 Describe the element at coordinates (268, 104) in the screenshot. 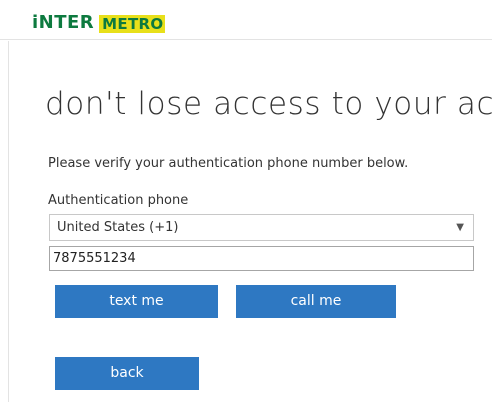

I see `page-title: don't lose access to your ac` at that location.